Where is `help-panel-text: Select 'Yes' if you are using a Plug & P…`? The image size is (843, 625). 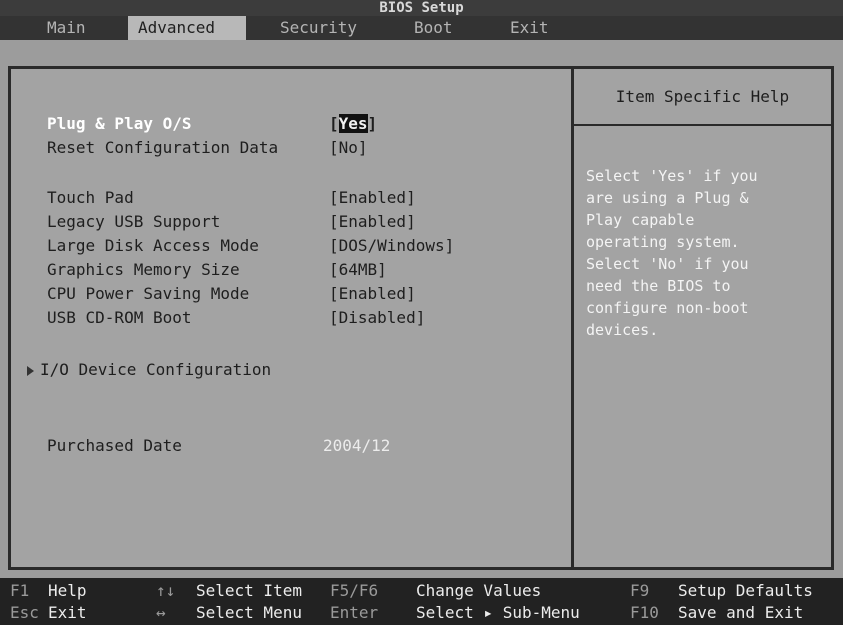 help-panel-text: Select 'Yes' if you are using a Plug & P… is located at coordinates (672, 253).